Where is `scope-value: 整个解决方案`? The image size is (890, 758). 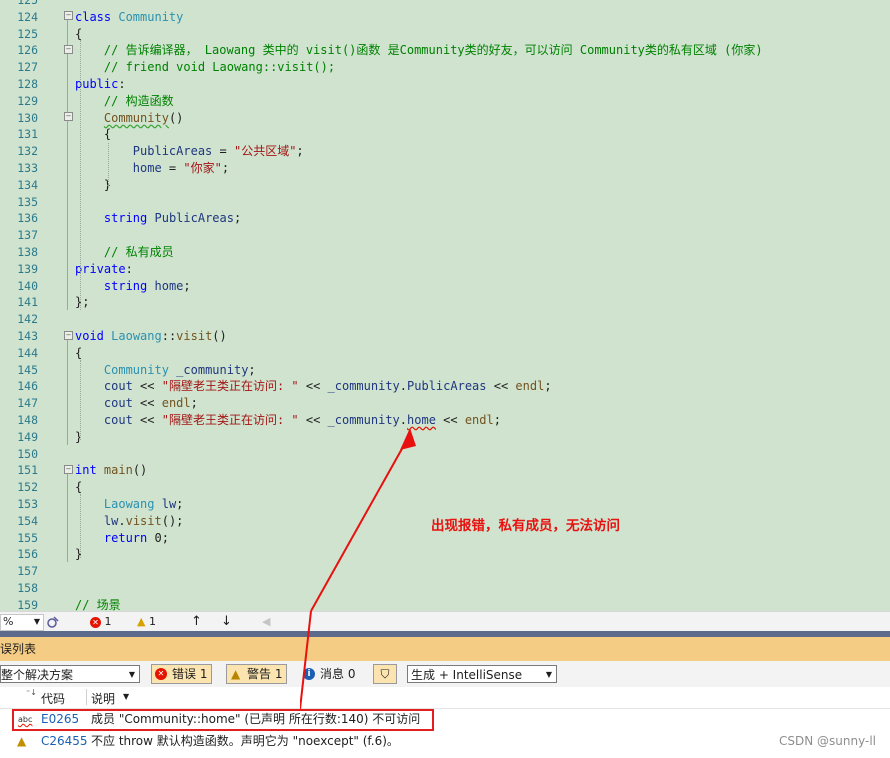
scope-value: 整个解决方案 is located at coordinates (37, 675).